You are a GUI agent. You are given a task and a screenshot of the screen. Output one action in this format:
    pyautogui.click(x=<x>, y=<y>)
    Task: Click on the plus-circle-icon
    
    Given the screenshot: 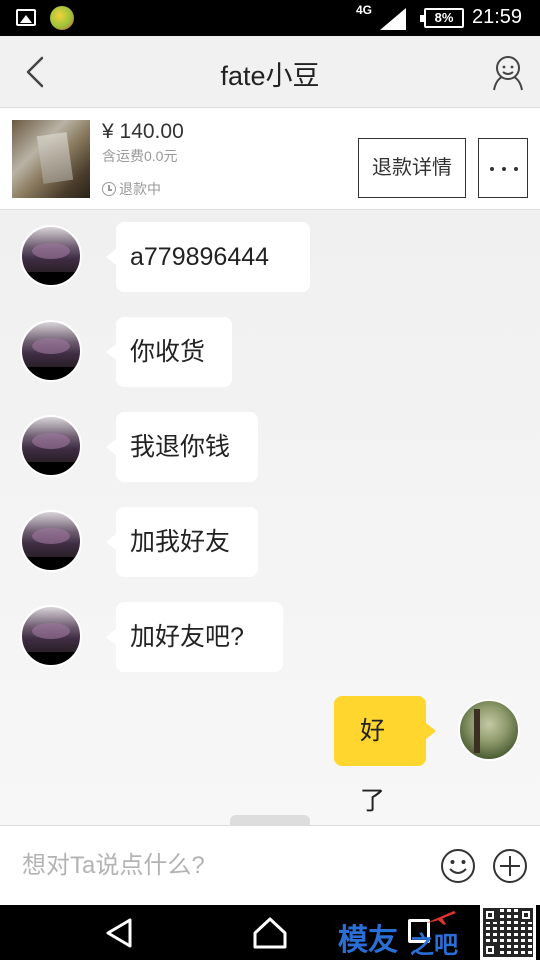 What is the action you would take?
    pyautogui.click(x=510, y=866)
    